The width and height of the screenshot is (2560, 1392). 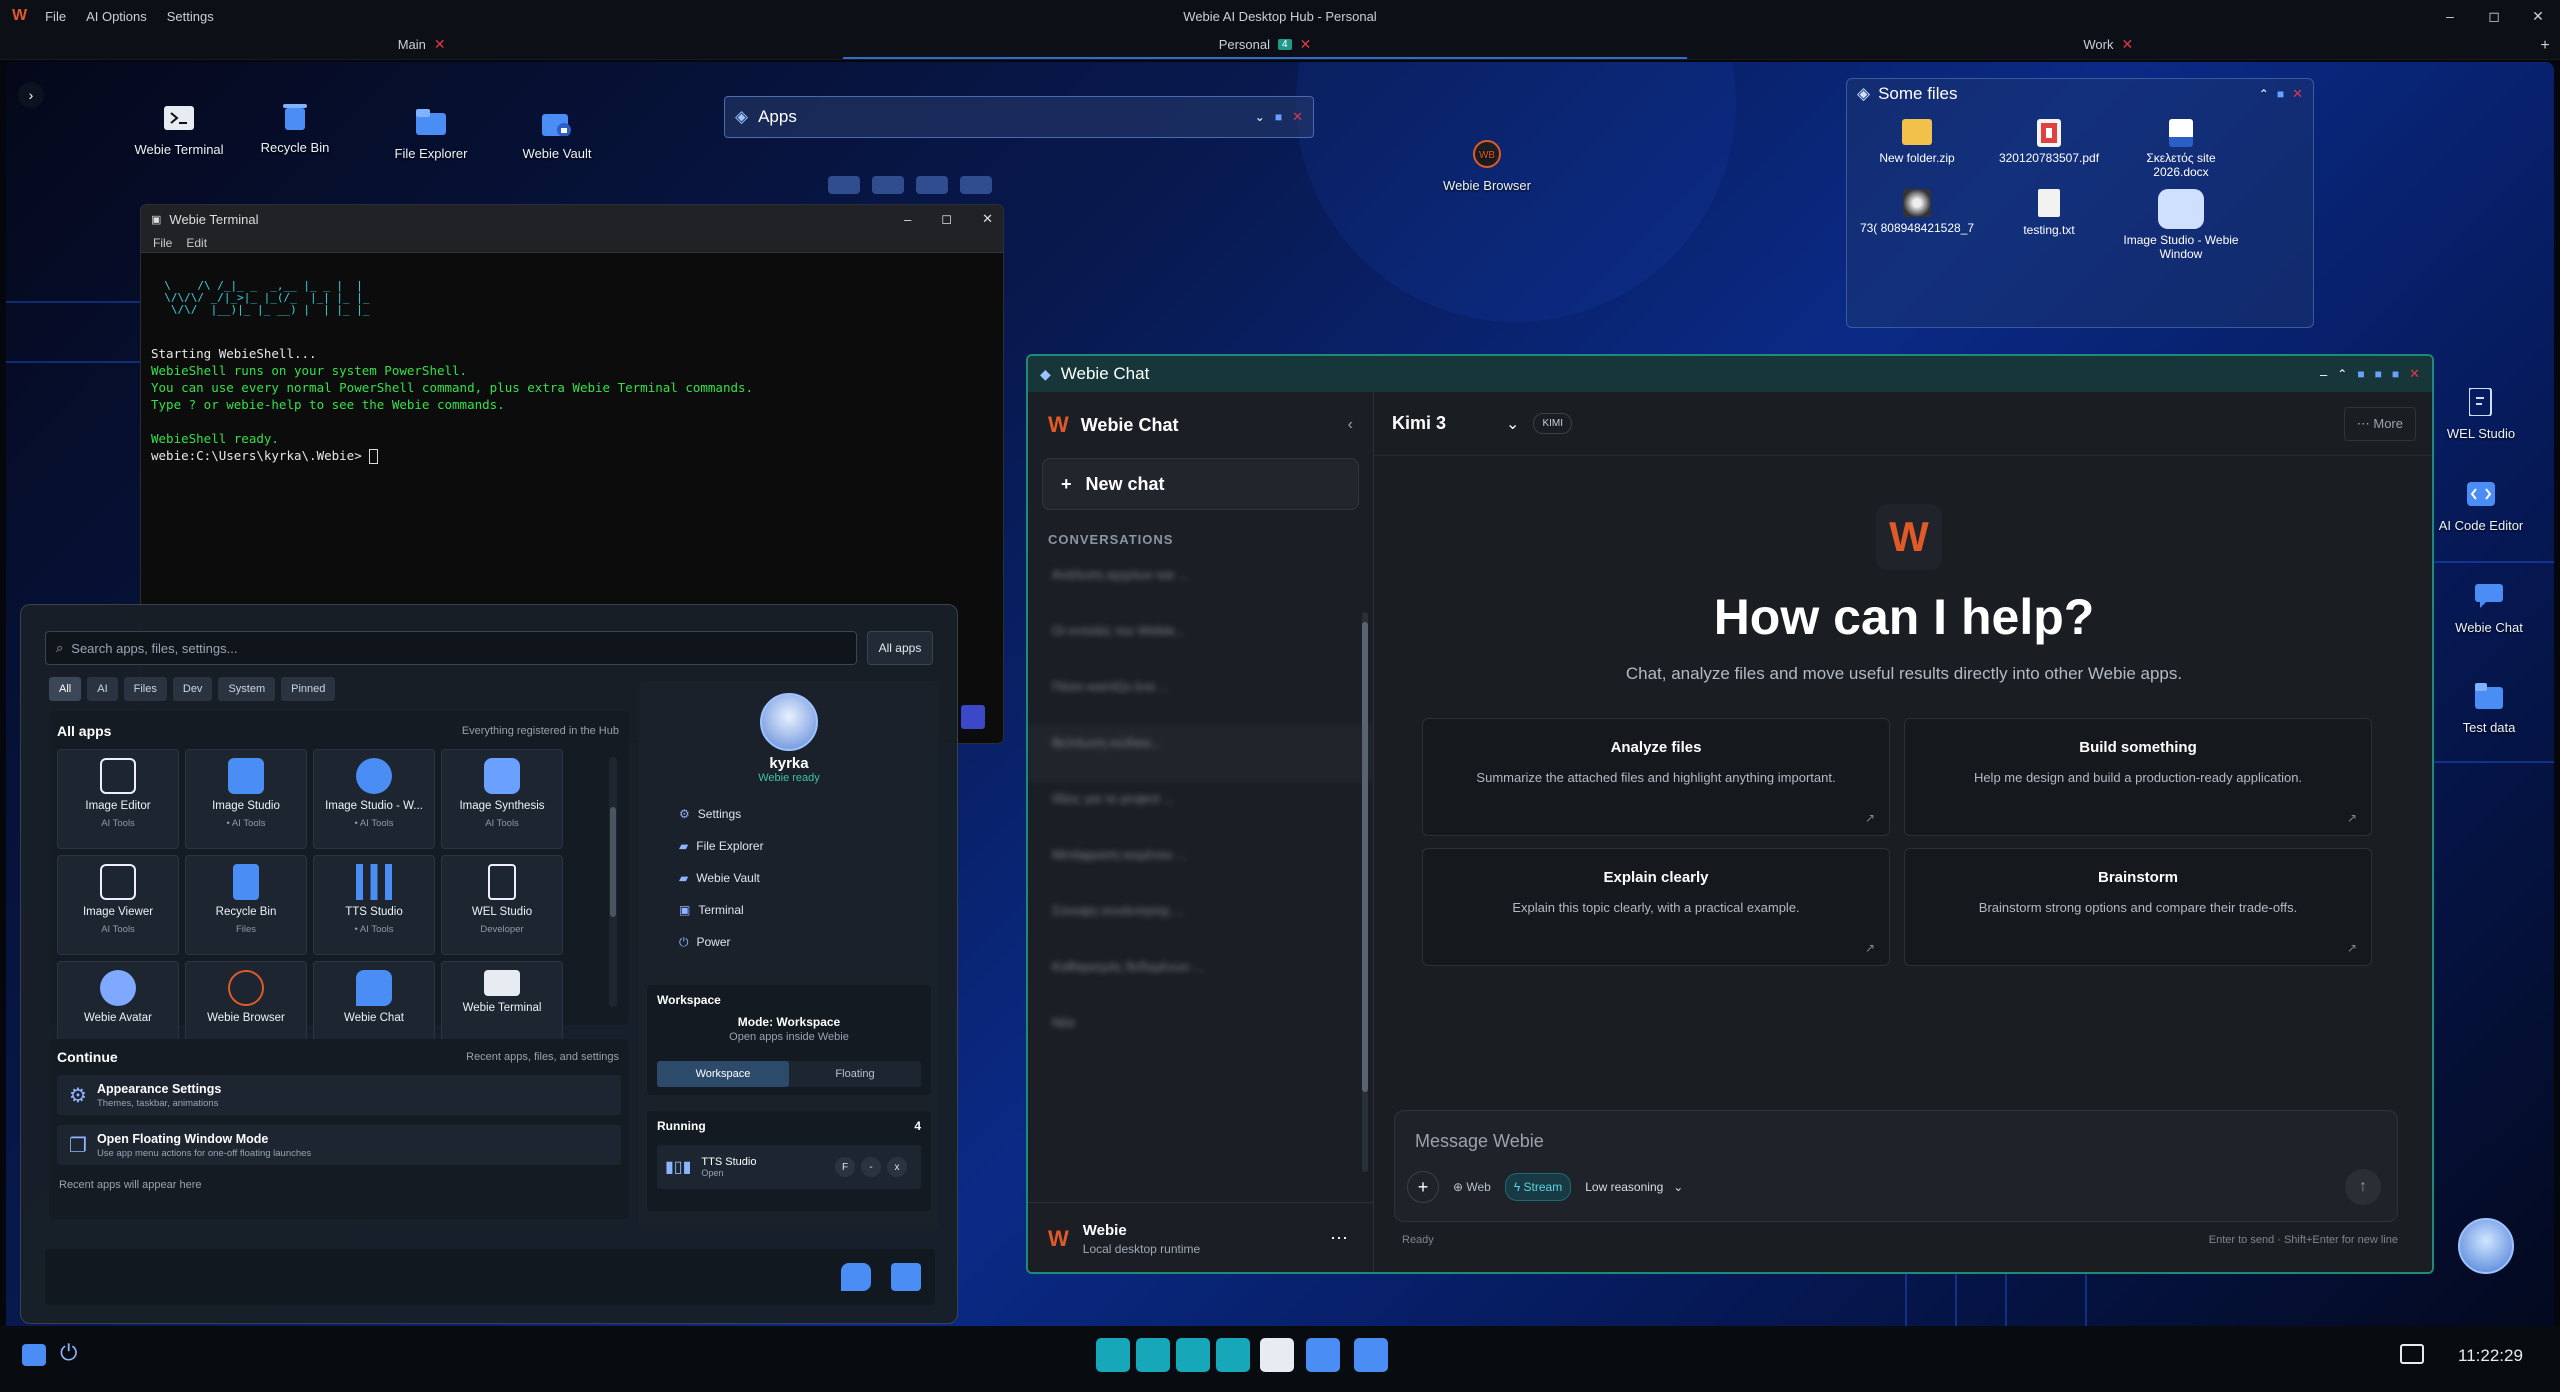 What do you see at coordinates (31, 95) in the screenshot?
I see `sidebar-toggle-button: ›` at bounding box center [31, 95].